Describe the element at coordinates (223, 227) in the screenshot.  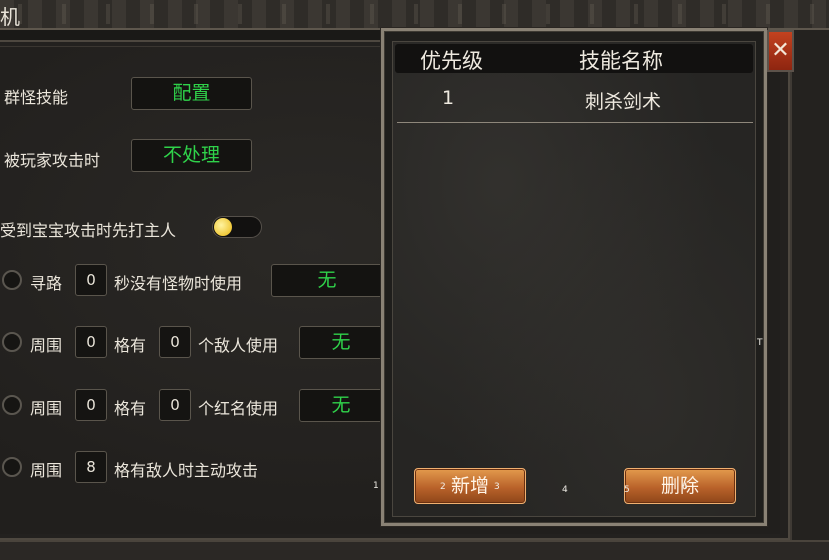
I see `toggle-knob` at that location.